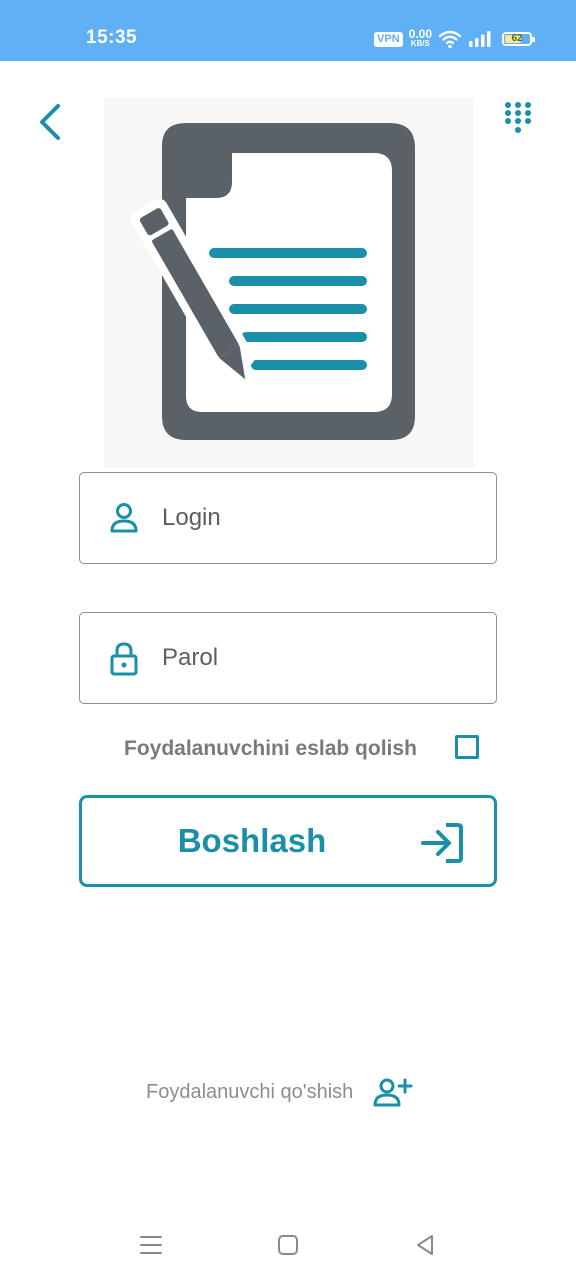  I want to click on chevron-left-icon, so click(50, 122).